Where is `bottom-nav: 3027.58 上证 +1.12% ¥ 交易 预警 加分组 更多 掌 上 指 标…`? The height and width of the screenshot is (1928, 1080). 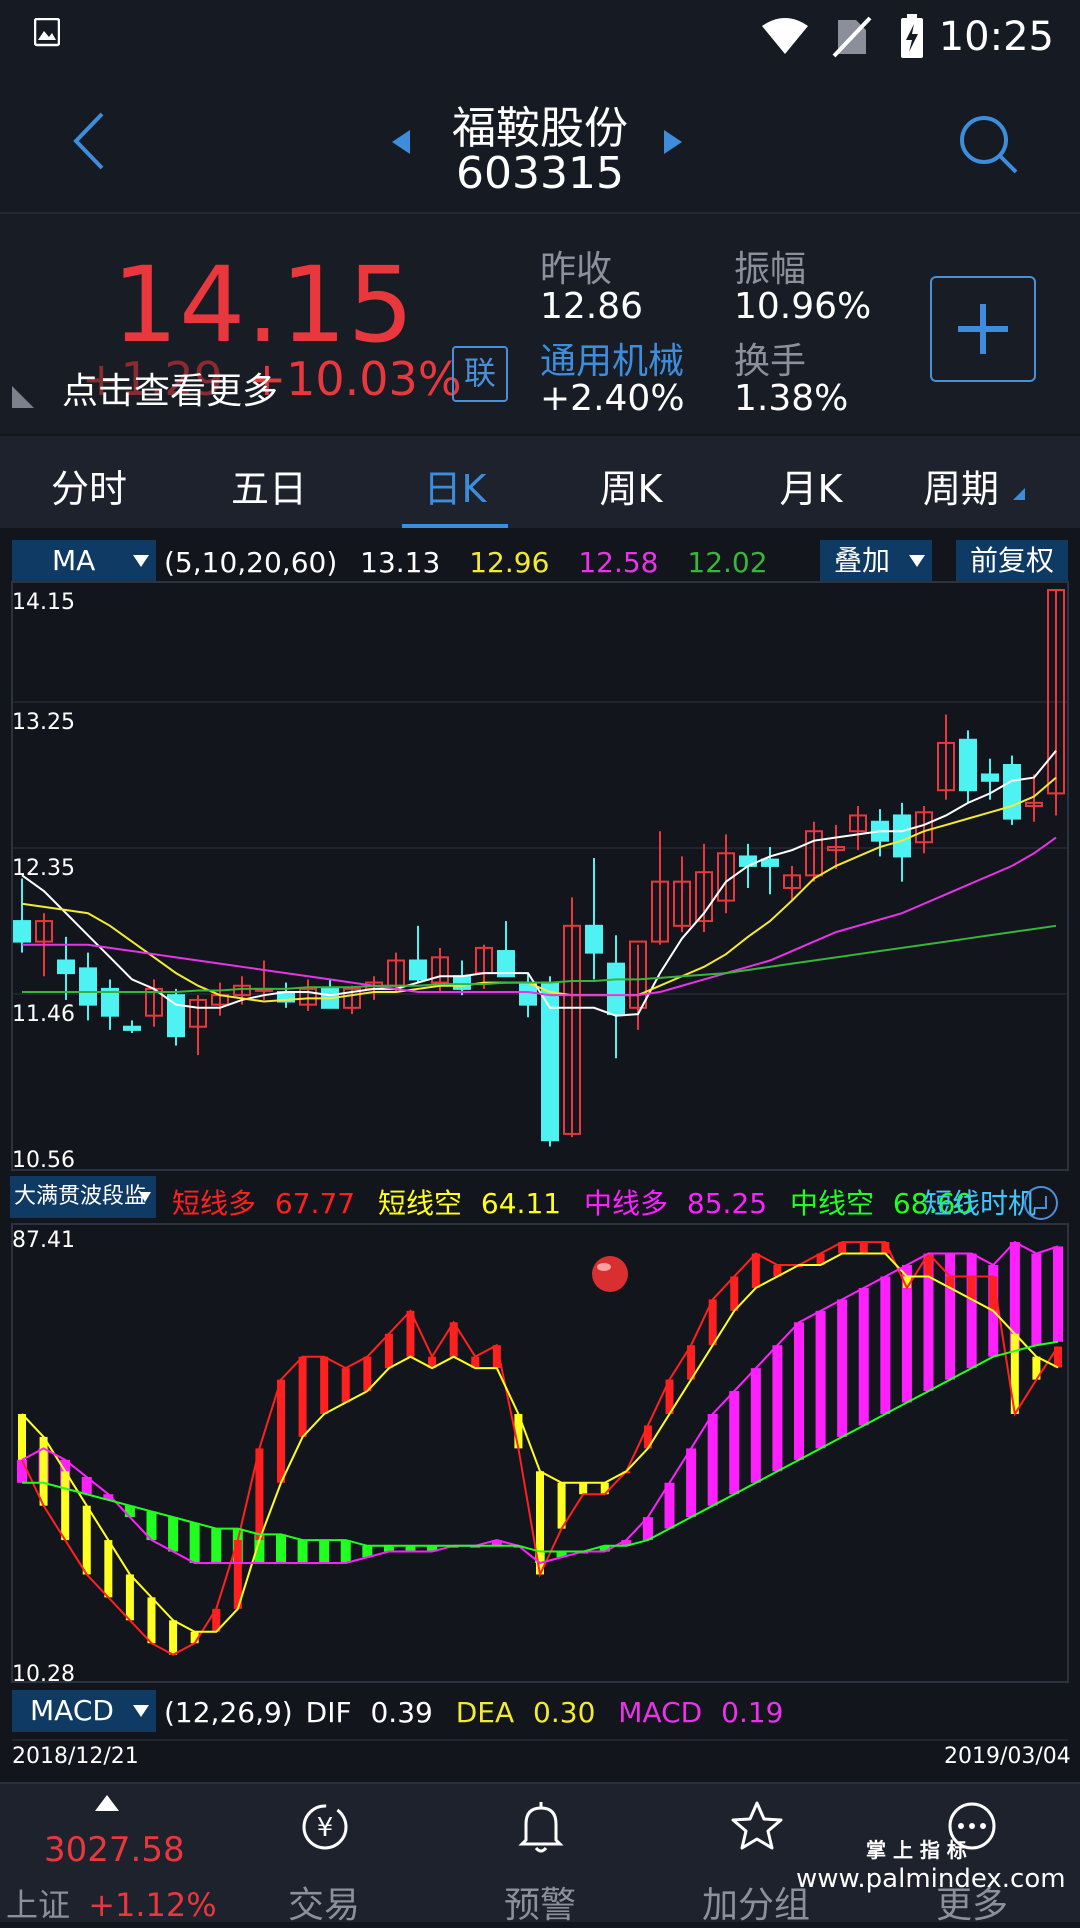 bottom-nav: 3027.58 上证 +1.12% ¥ 交易 预警 加分组 更多 掌 上 指 标… is located at coordinates (540, 1854).